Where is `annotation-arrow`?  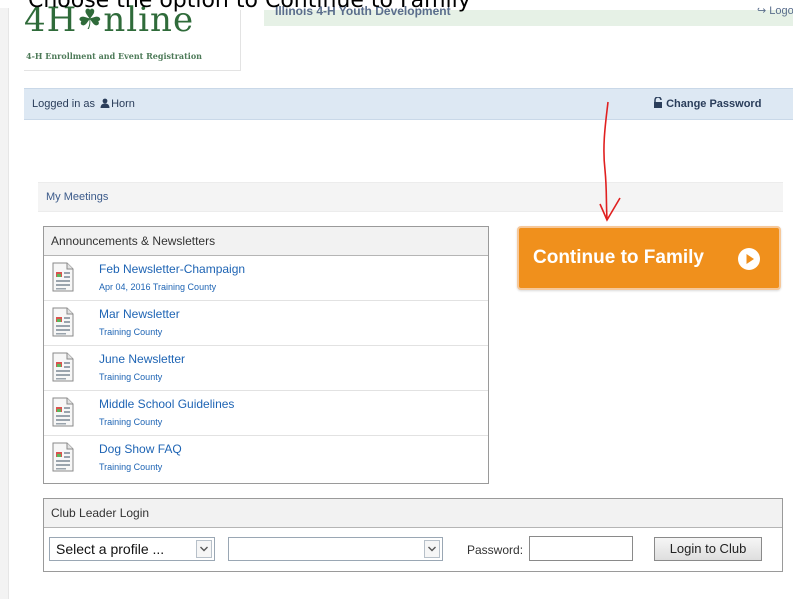
annotation-arrow is located at coordinates (610, 161).